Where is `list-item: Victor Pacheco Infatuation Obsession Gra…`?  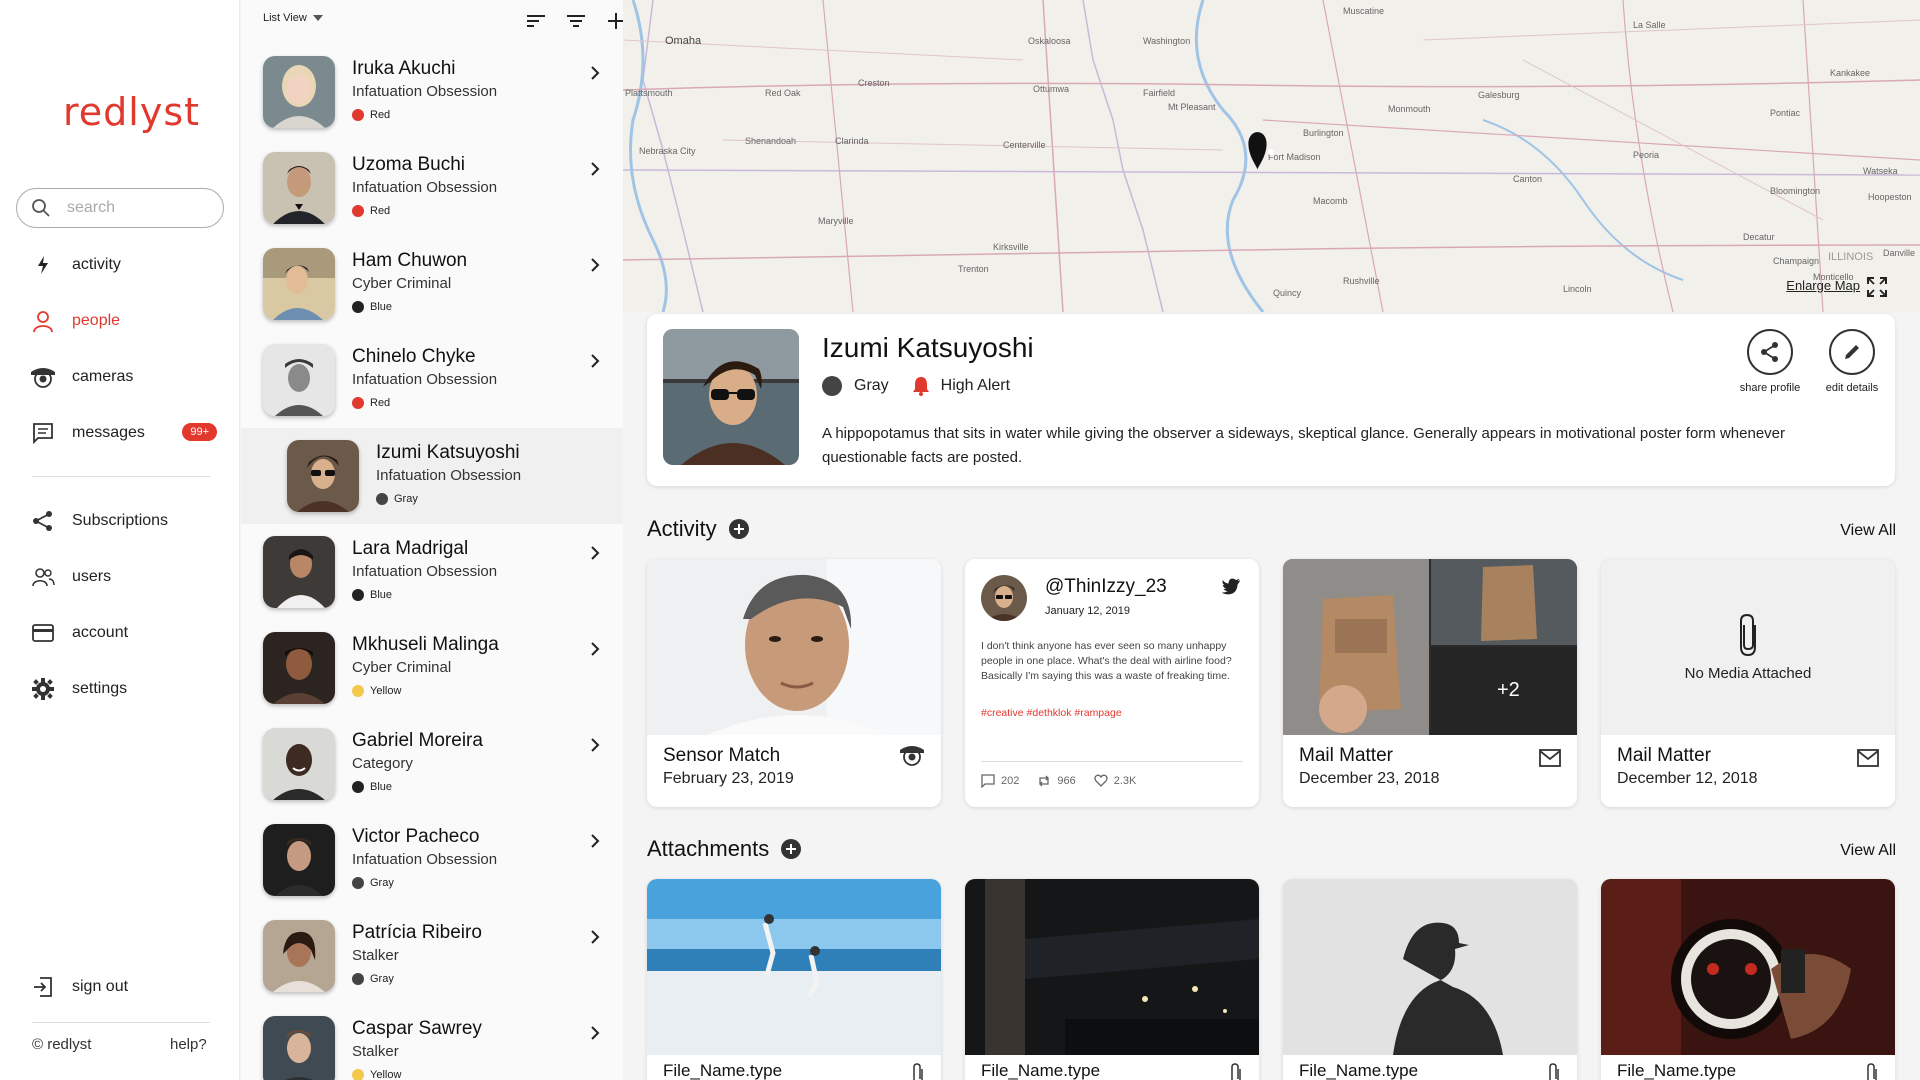 list-item: Victor Pacheco Infatuation Obsession Gra… is located at coordinates (432, 872).